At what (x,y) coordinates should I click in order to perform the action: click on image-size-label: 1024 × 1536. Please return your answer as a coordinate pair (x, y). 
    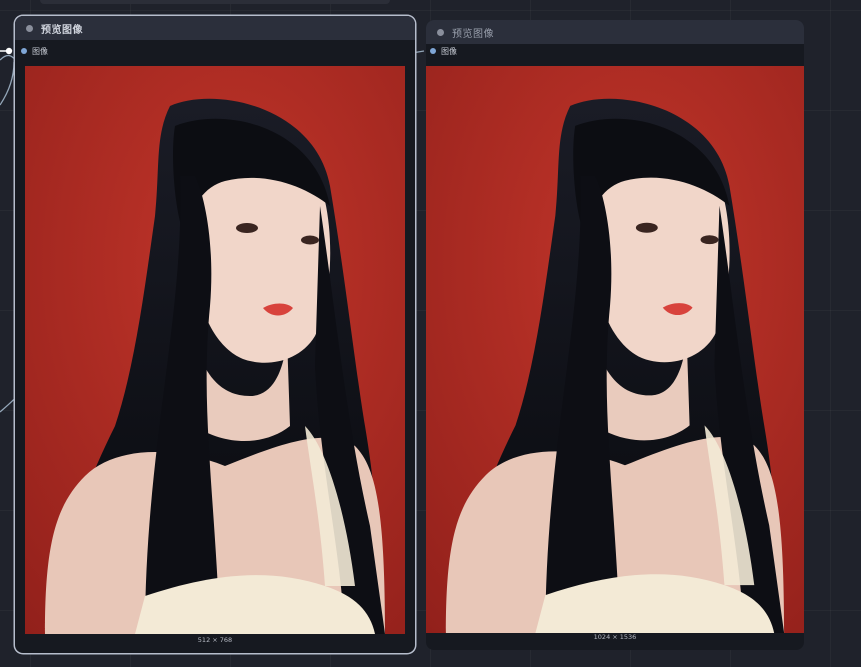
    Looking at the image, I should click on (615, 637).